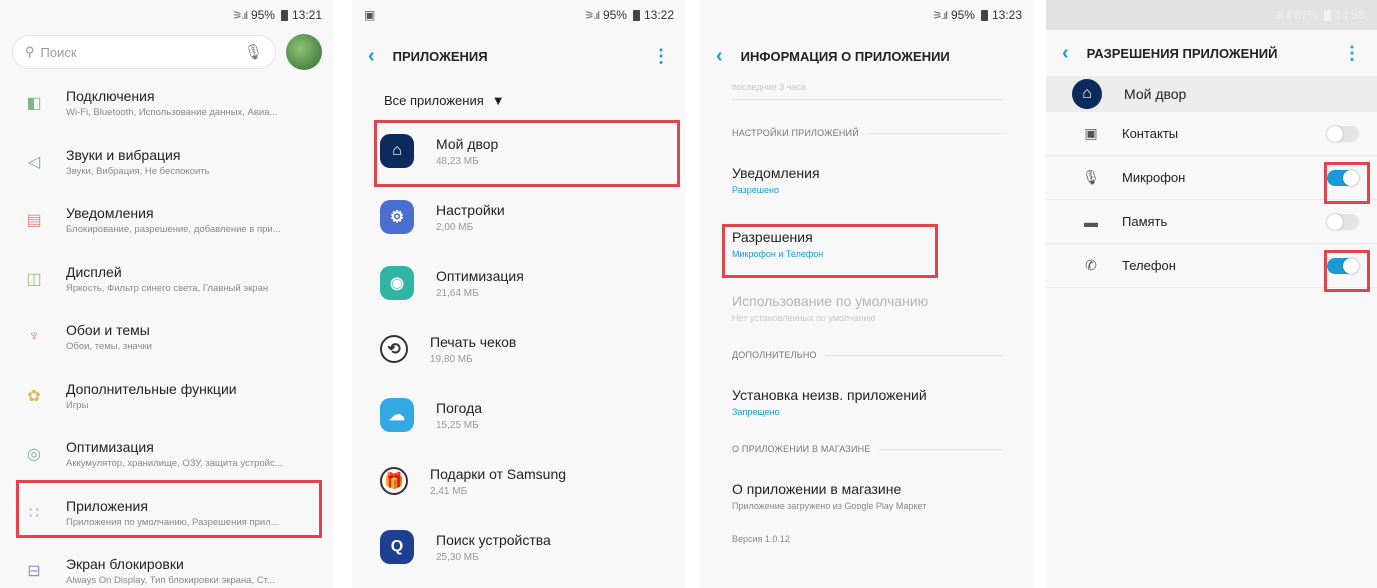 This screenshot has width=1377, height=588. Describe the element at coordinates (449, 491) in the screenshot. I see `app-size: 2,41 МБ` at that location.